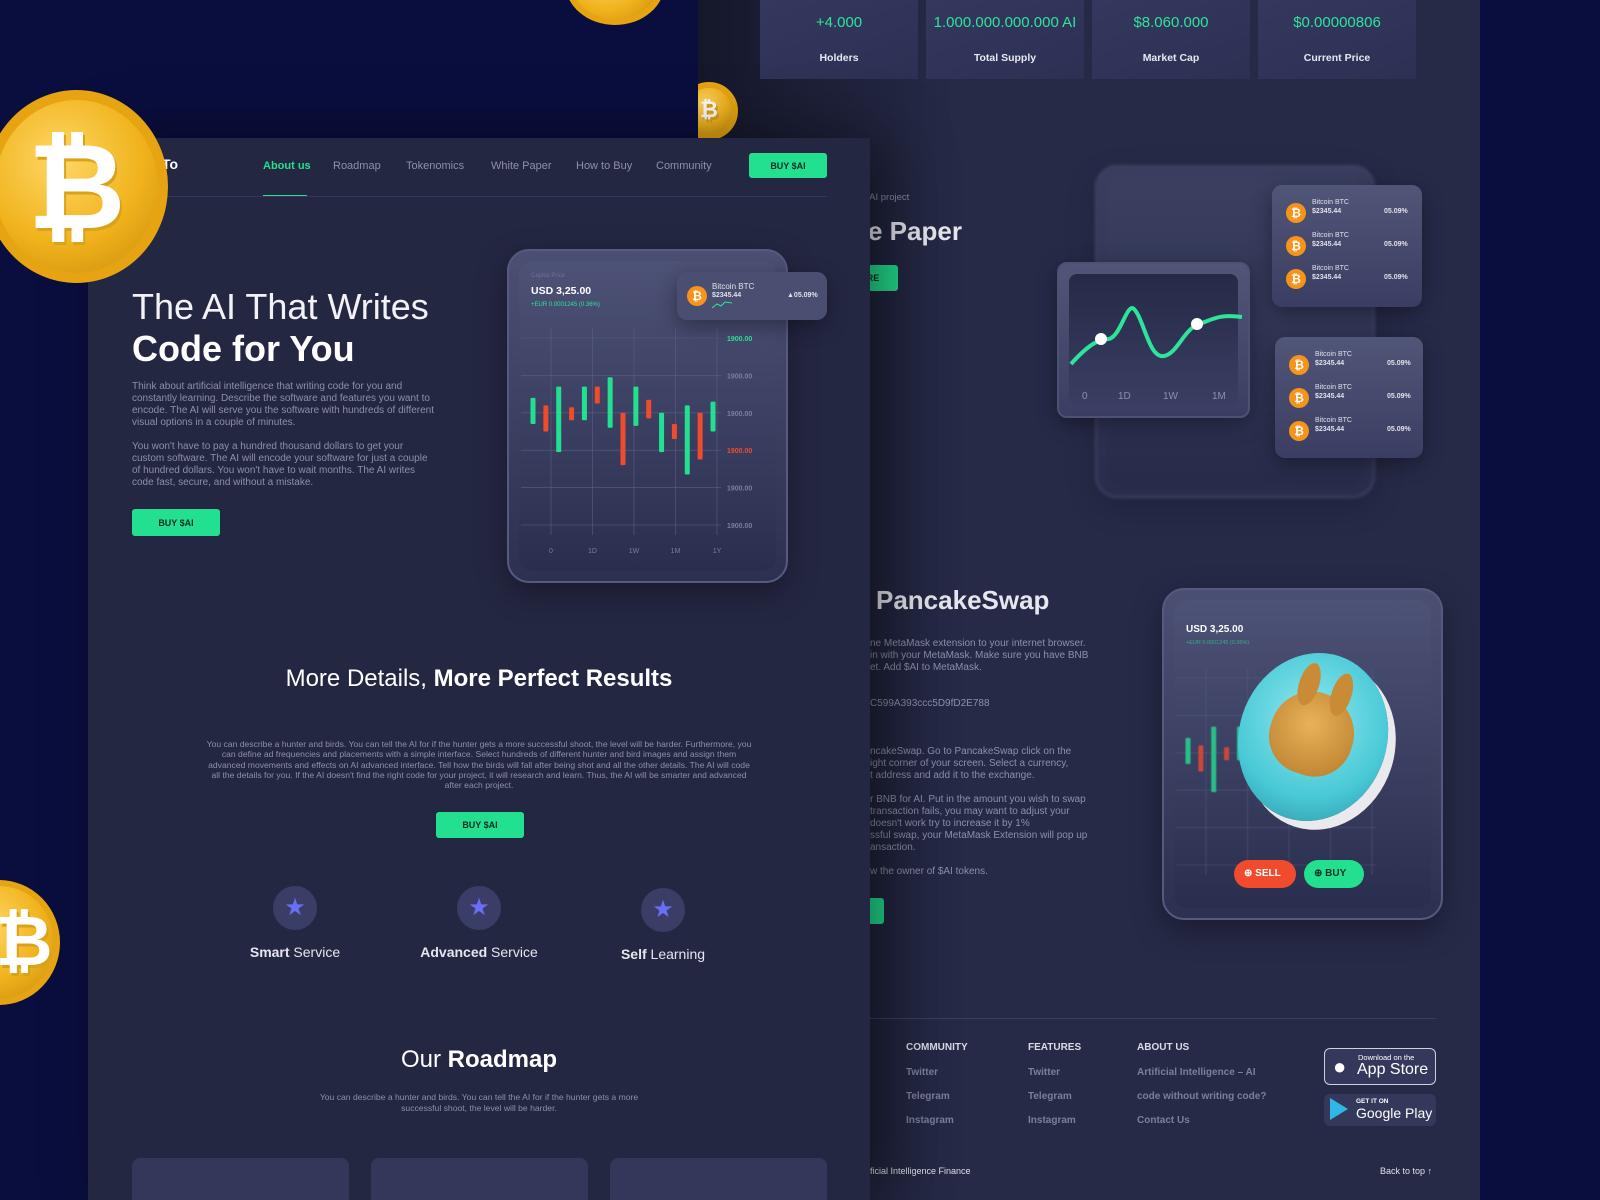  What do you see at coordinates (479, 679) in the screenshot?
I see `details-title: More Details, More Perfect Results` at bounding box center [479, 679].